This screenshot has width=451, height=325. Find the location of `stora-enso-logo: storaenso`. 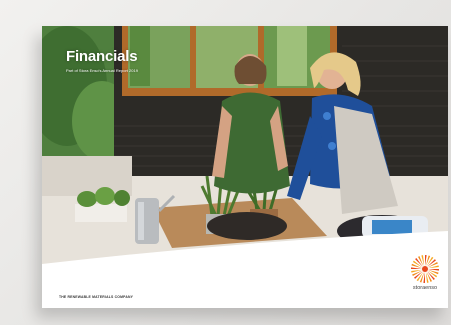

stora-enso-logo: storaenso is located at coordinates (425, 279).